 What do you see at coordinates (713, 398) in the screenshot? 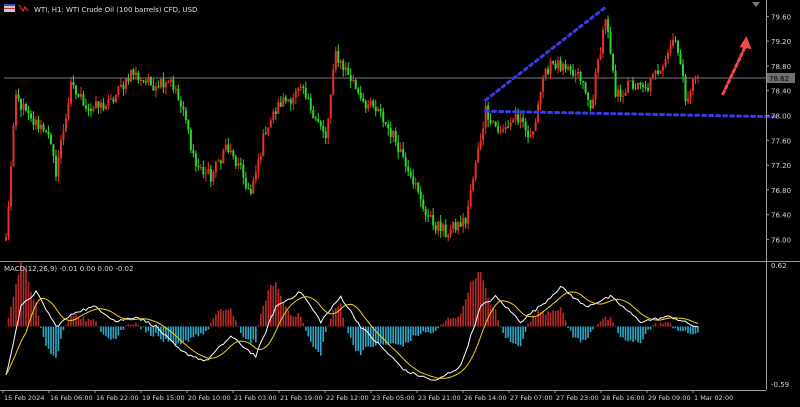
I see `time-label: 1 Mar 02:00` at bounding box center [713, 398].